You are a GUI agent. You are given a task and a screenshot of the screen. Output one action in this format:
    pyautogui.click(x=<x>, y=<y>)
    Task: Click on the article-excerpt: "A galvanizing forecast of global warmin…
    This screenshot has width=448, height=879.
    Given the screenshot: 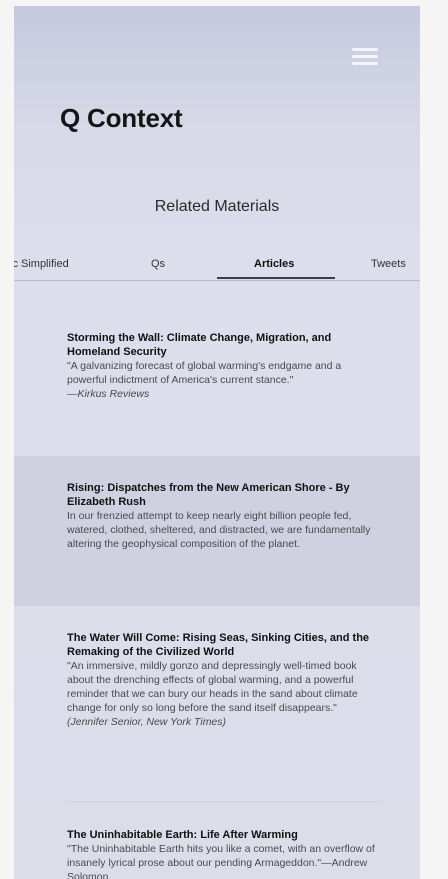 What is the action you would take?
    pyautogui.click(x=204, y=373)
    